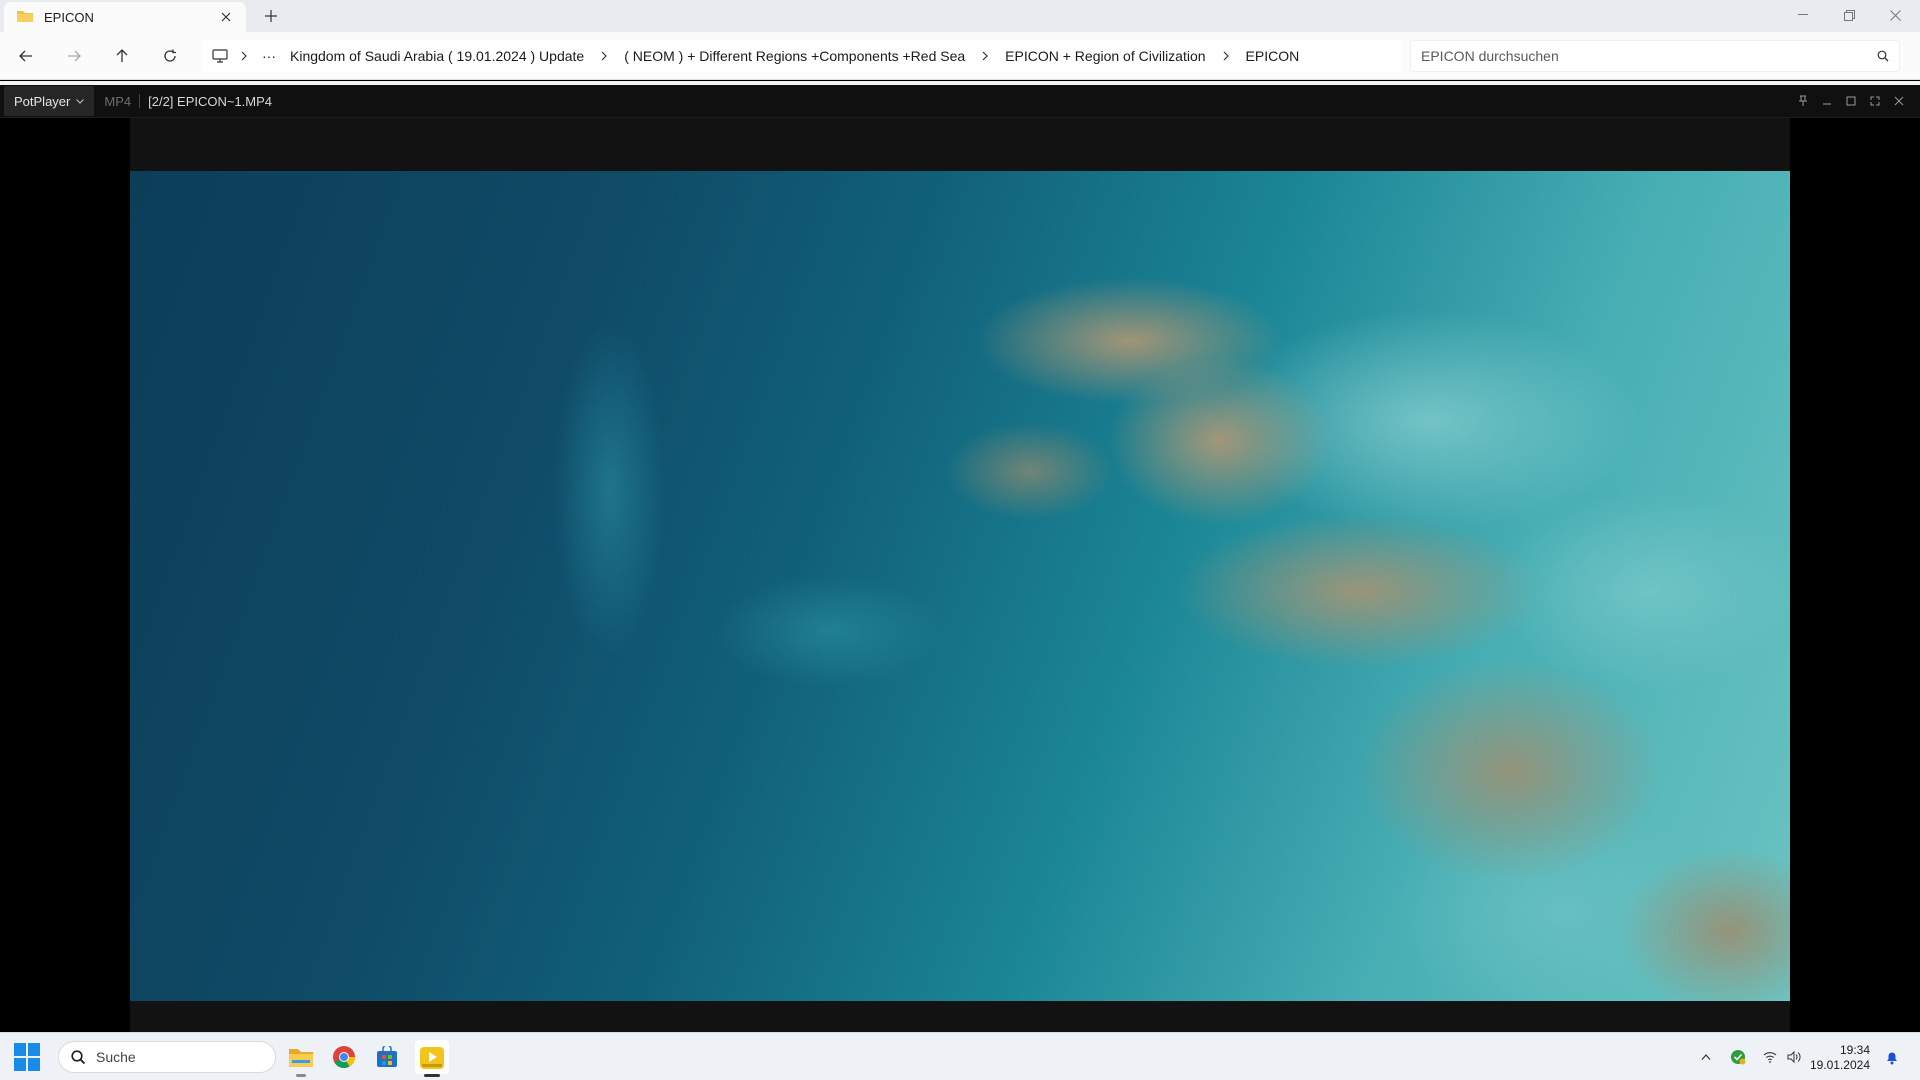 The image size is (1920, 1080). Describe the element at coordinates (960, 101) in the screenshot. I see `player-title-bar: PotPlayer MP4 [2/2] EPICON~1.MP4` at that location.